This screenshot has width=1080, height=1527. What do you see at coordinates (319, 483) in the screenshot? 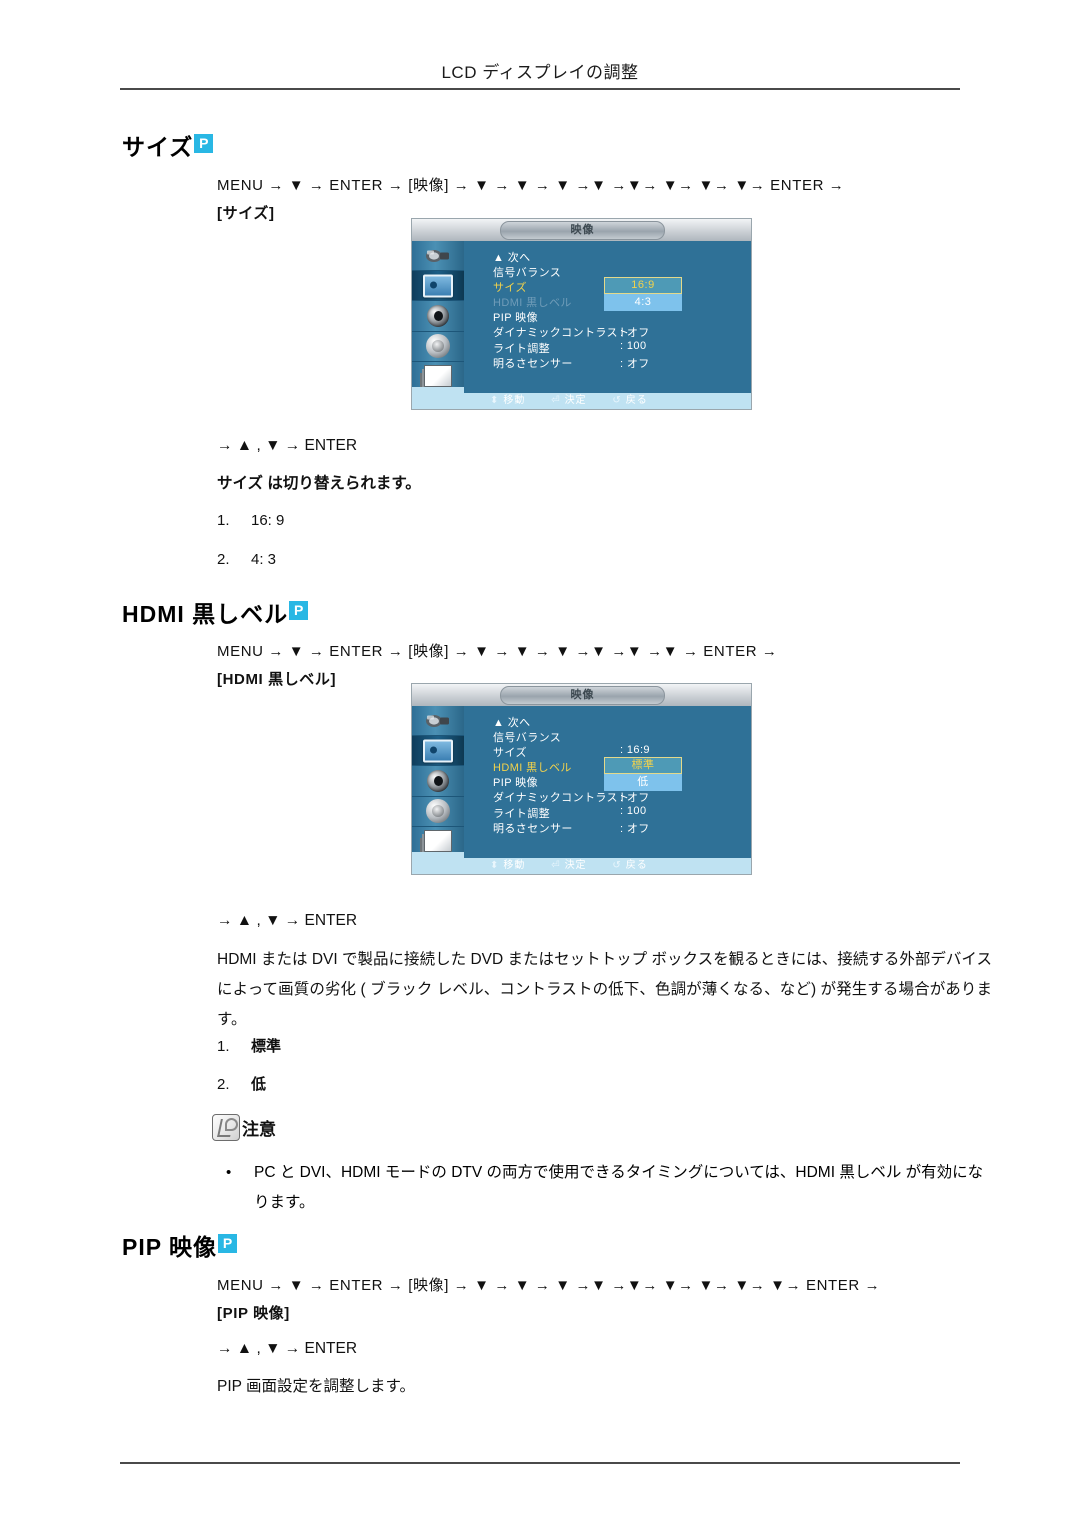
I see `description-size: サイズ は切り替えられます。` at bounding box center [319, 483].